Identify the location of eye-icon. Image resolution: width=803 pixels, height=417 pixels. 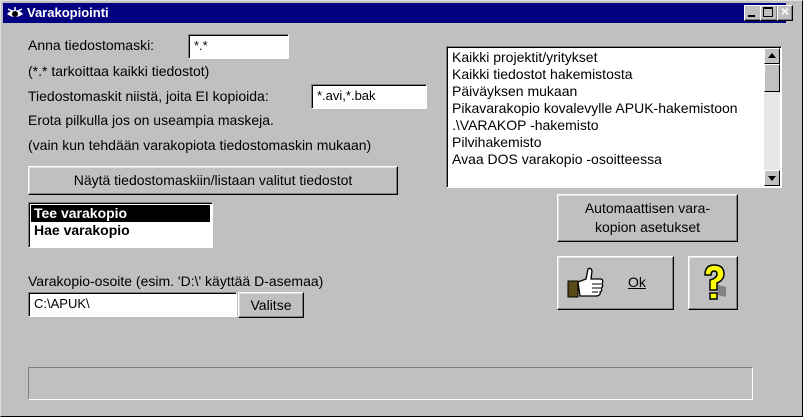
(15, 13).